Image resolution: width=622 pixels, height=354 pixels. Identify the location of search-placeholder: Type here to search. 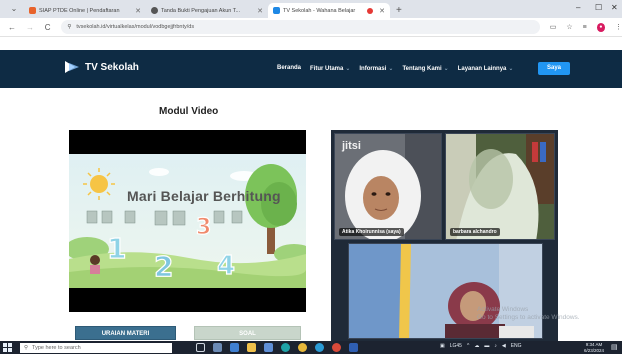
(56, 347).